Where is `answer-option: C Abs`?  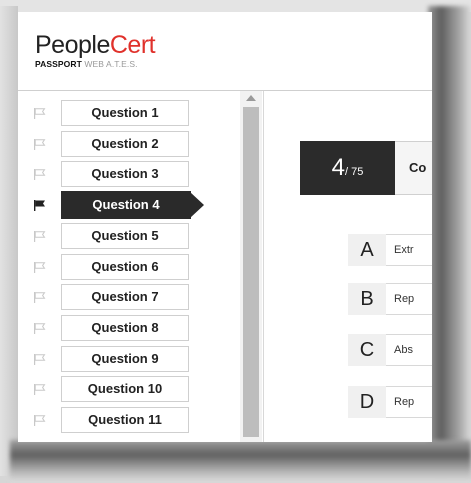 answer-option: C Abs is located at coordinates (390, 350).